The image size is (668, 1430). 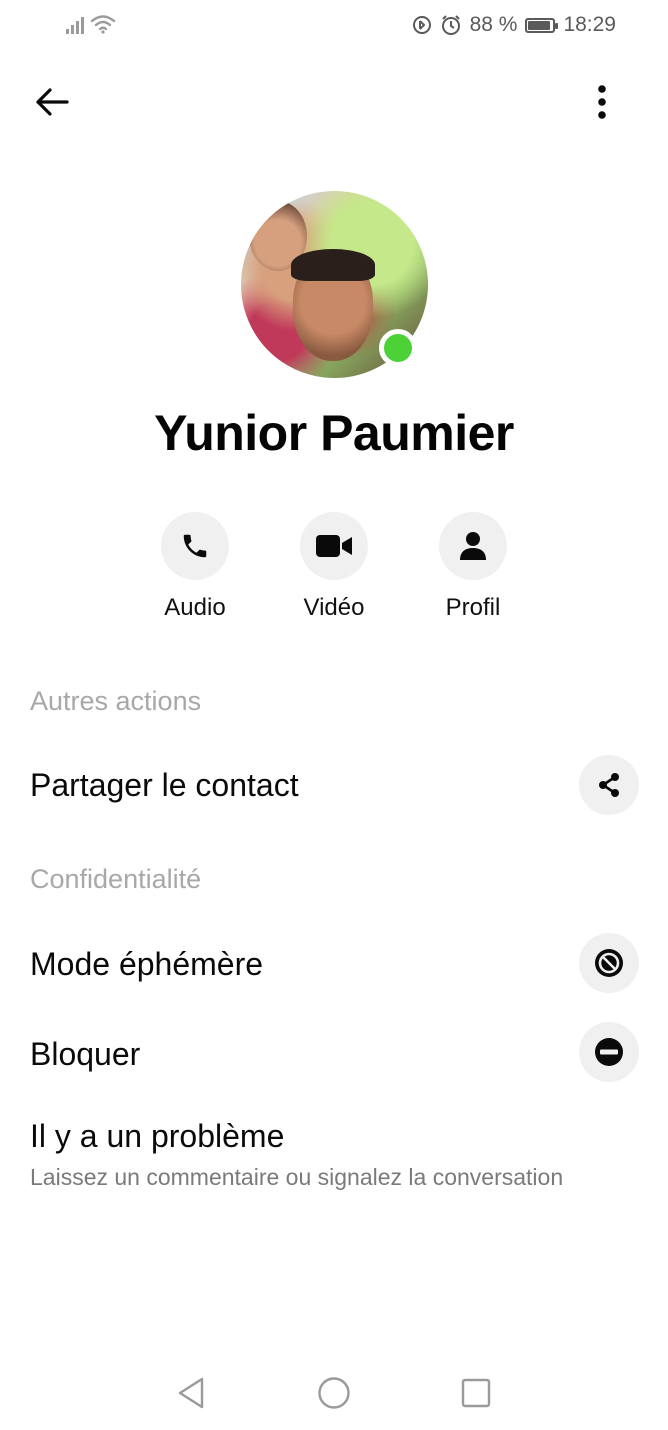 I want to click on alarm-icon, so click(x=450, y=25).